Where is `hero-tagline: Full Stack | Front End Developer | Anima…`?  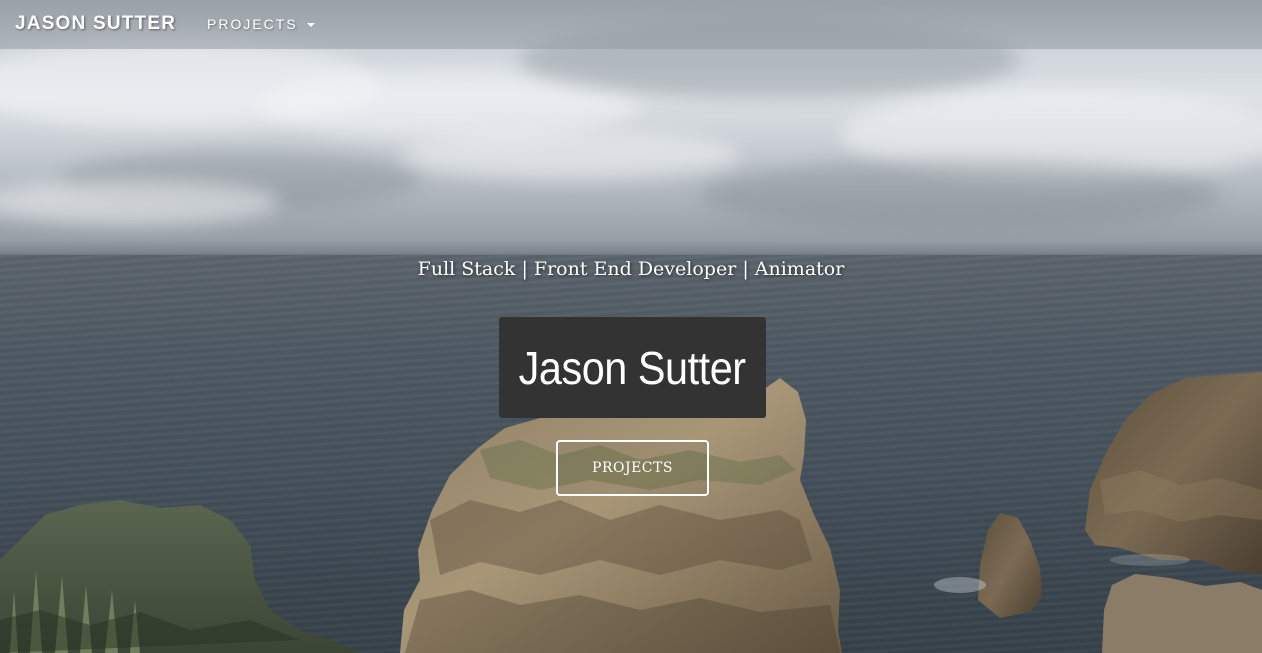 hero-tagline: Full Stack | Front End Developer | Anima… is located at coordinates (631, 269).